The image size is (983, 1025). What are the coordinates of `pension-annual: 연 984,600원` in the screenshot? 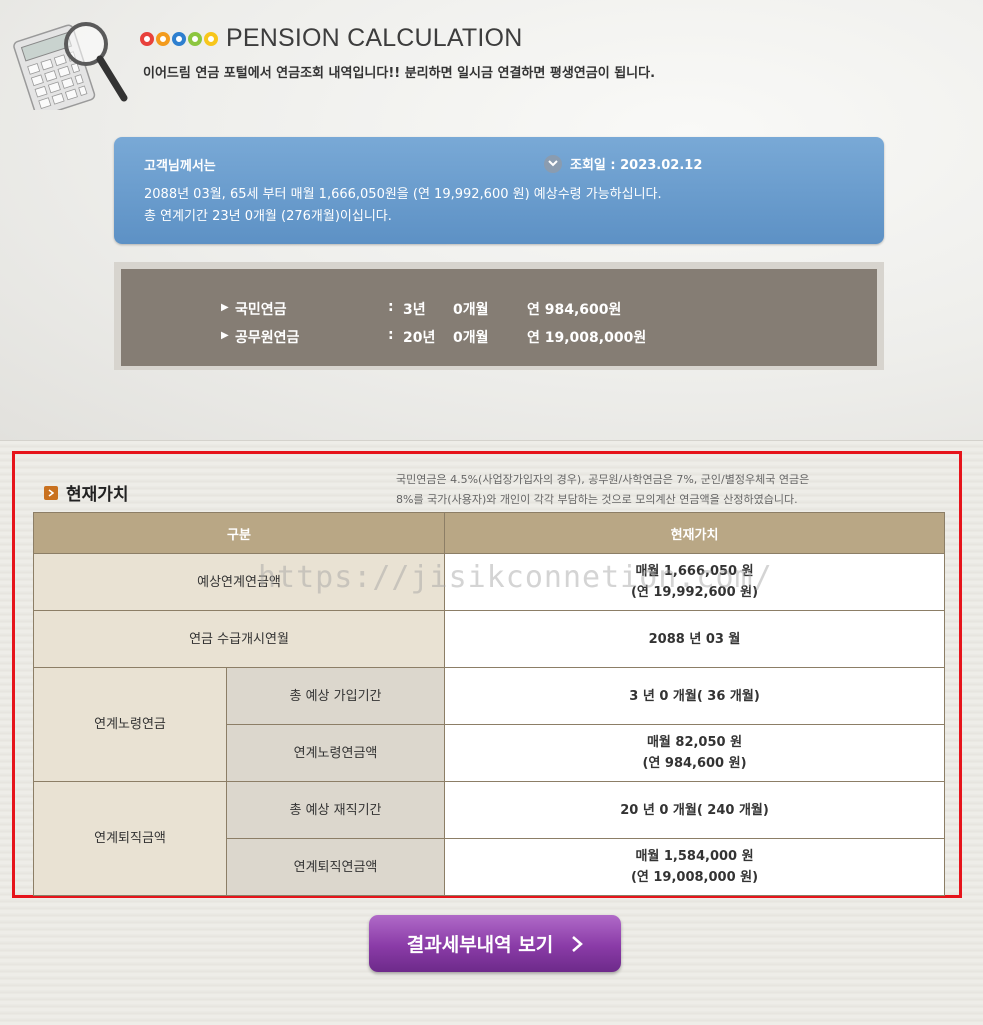 It's located at (574, 310).